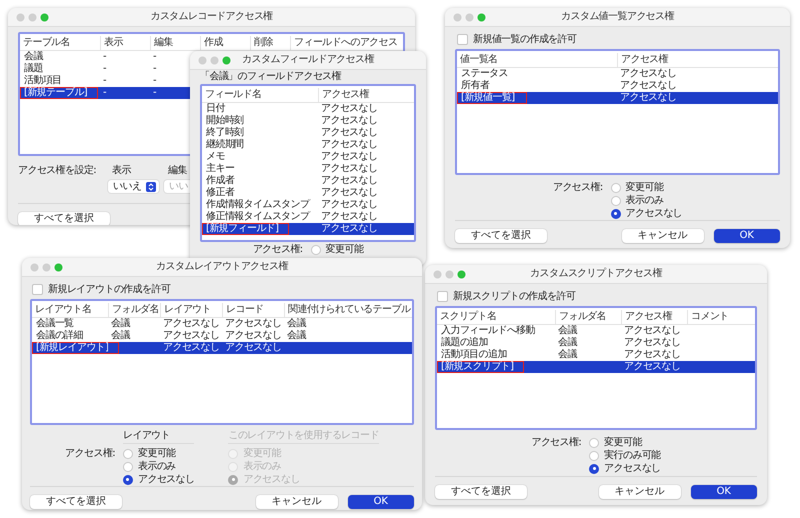 The height and width of the screenshot is (518, 800). Describe the element at coordinates (121, 170) in the screenshot. I see `field-label: 表示` at that location.